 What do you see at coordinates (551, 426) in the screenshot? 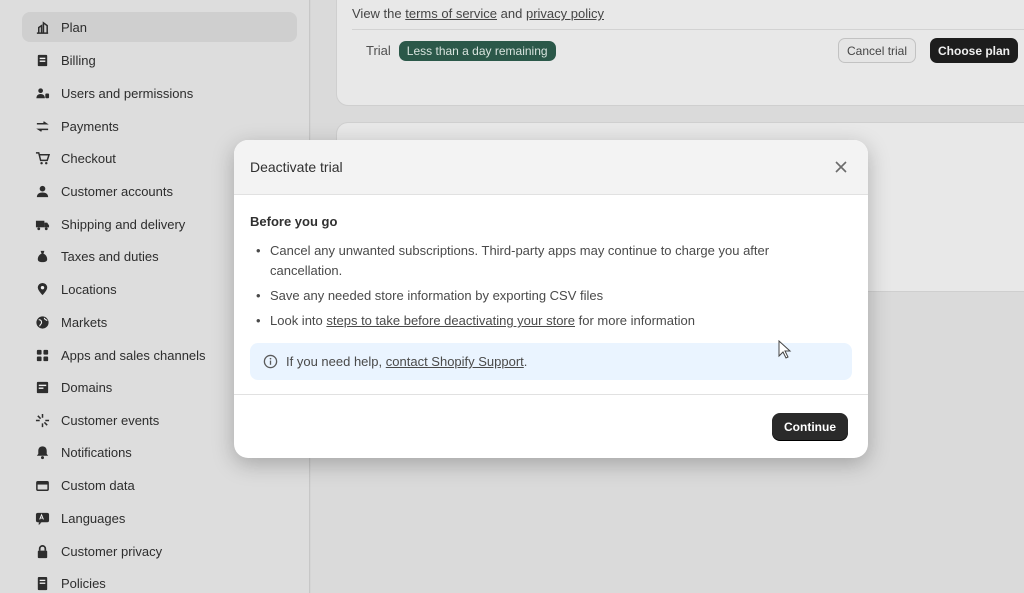
I see `modal-footer: Continue` at bounding box center [551, 426].